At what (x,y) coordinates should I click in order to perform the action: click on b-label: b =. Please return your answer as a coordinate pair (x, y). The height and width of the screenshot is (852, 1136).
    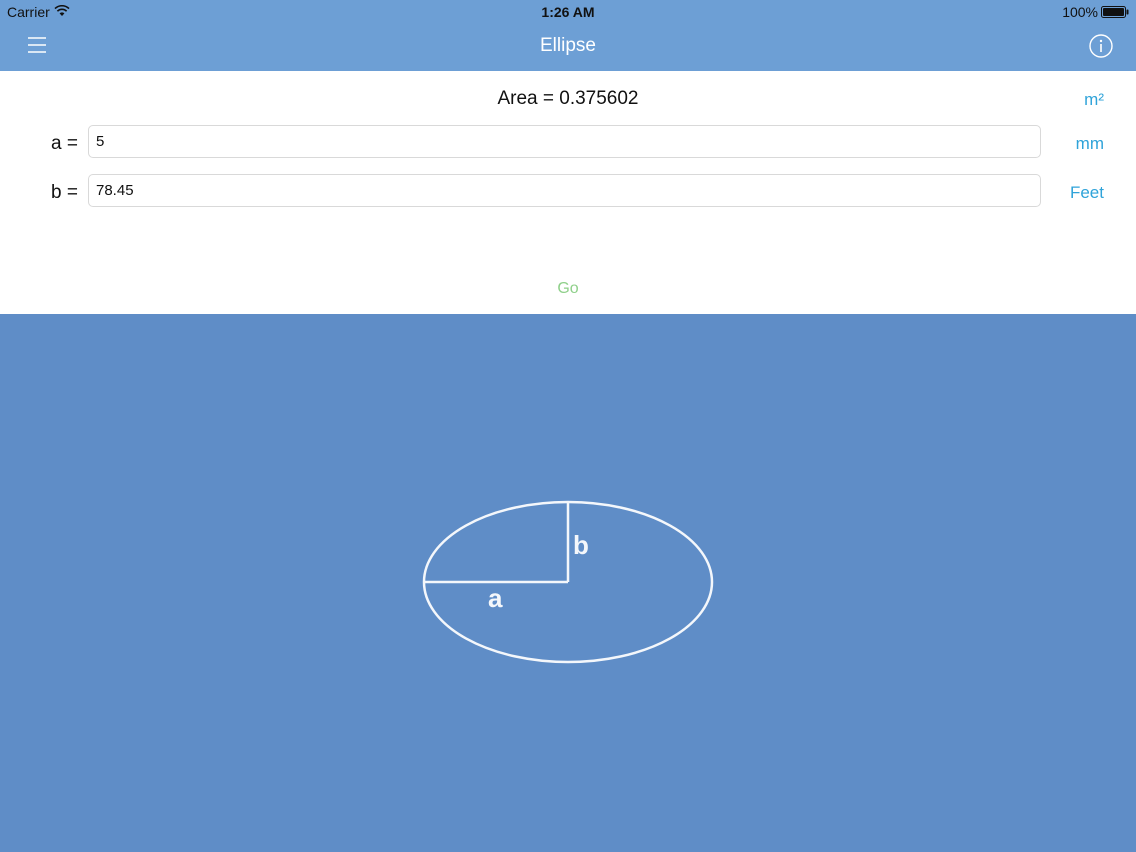
    Looking at the image, I should click on (64, 192).